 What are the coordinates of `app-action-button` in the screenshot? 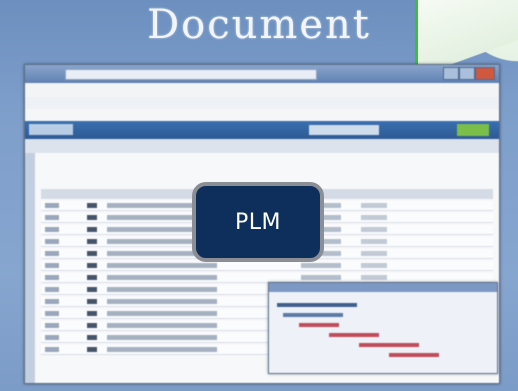 It's located at (473, 130).